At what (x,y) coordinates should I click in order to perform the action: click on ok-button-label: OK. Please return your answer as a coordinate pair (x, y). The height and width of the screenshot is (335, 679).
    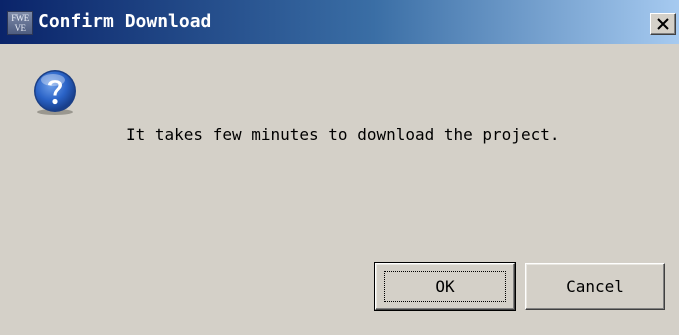
    Looking at the image, I should click on (445, 286).